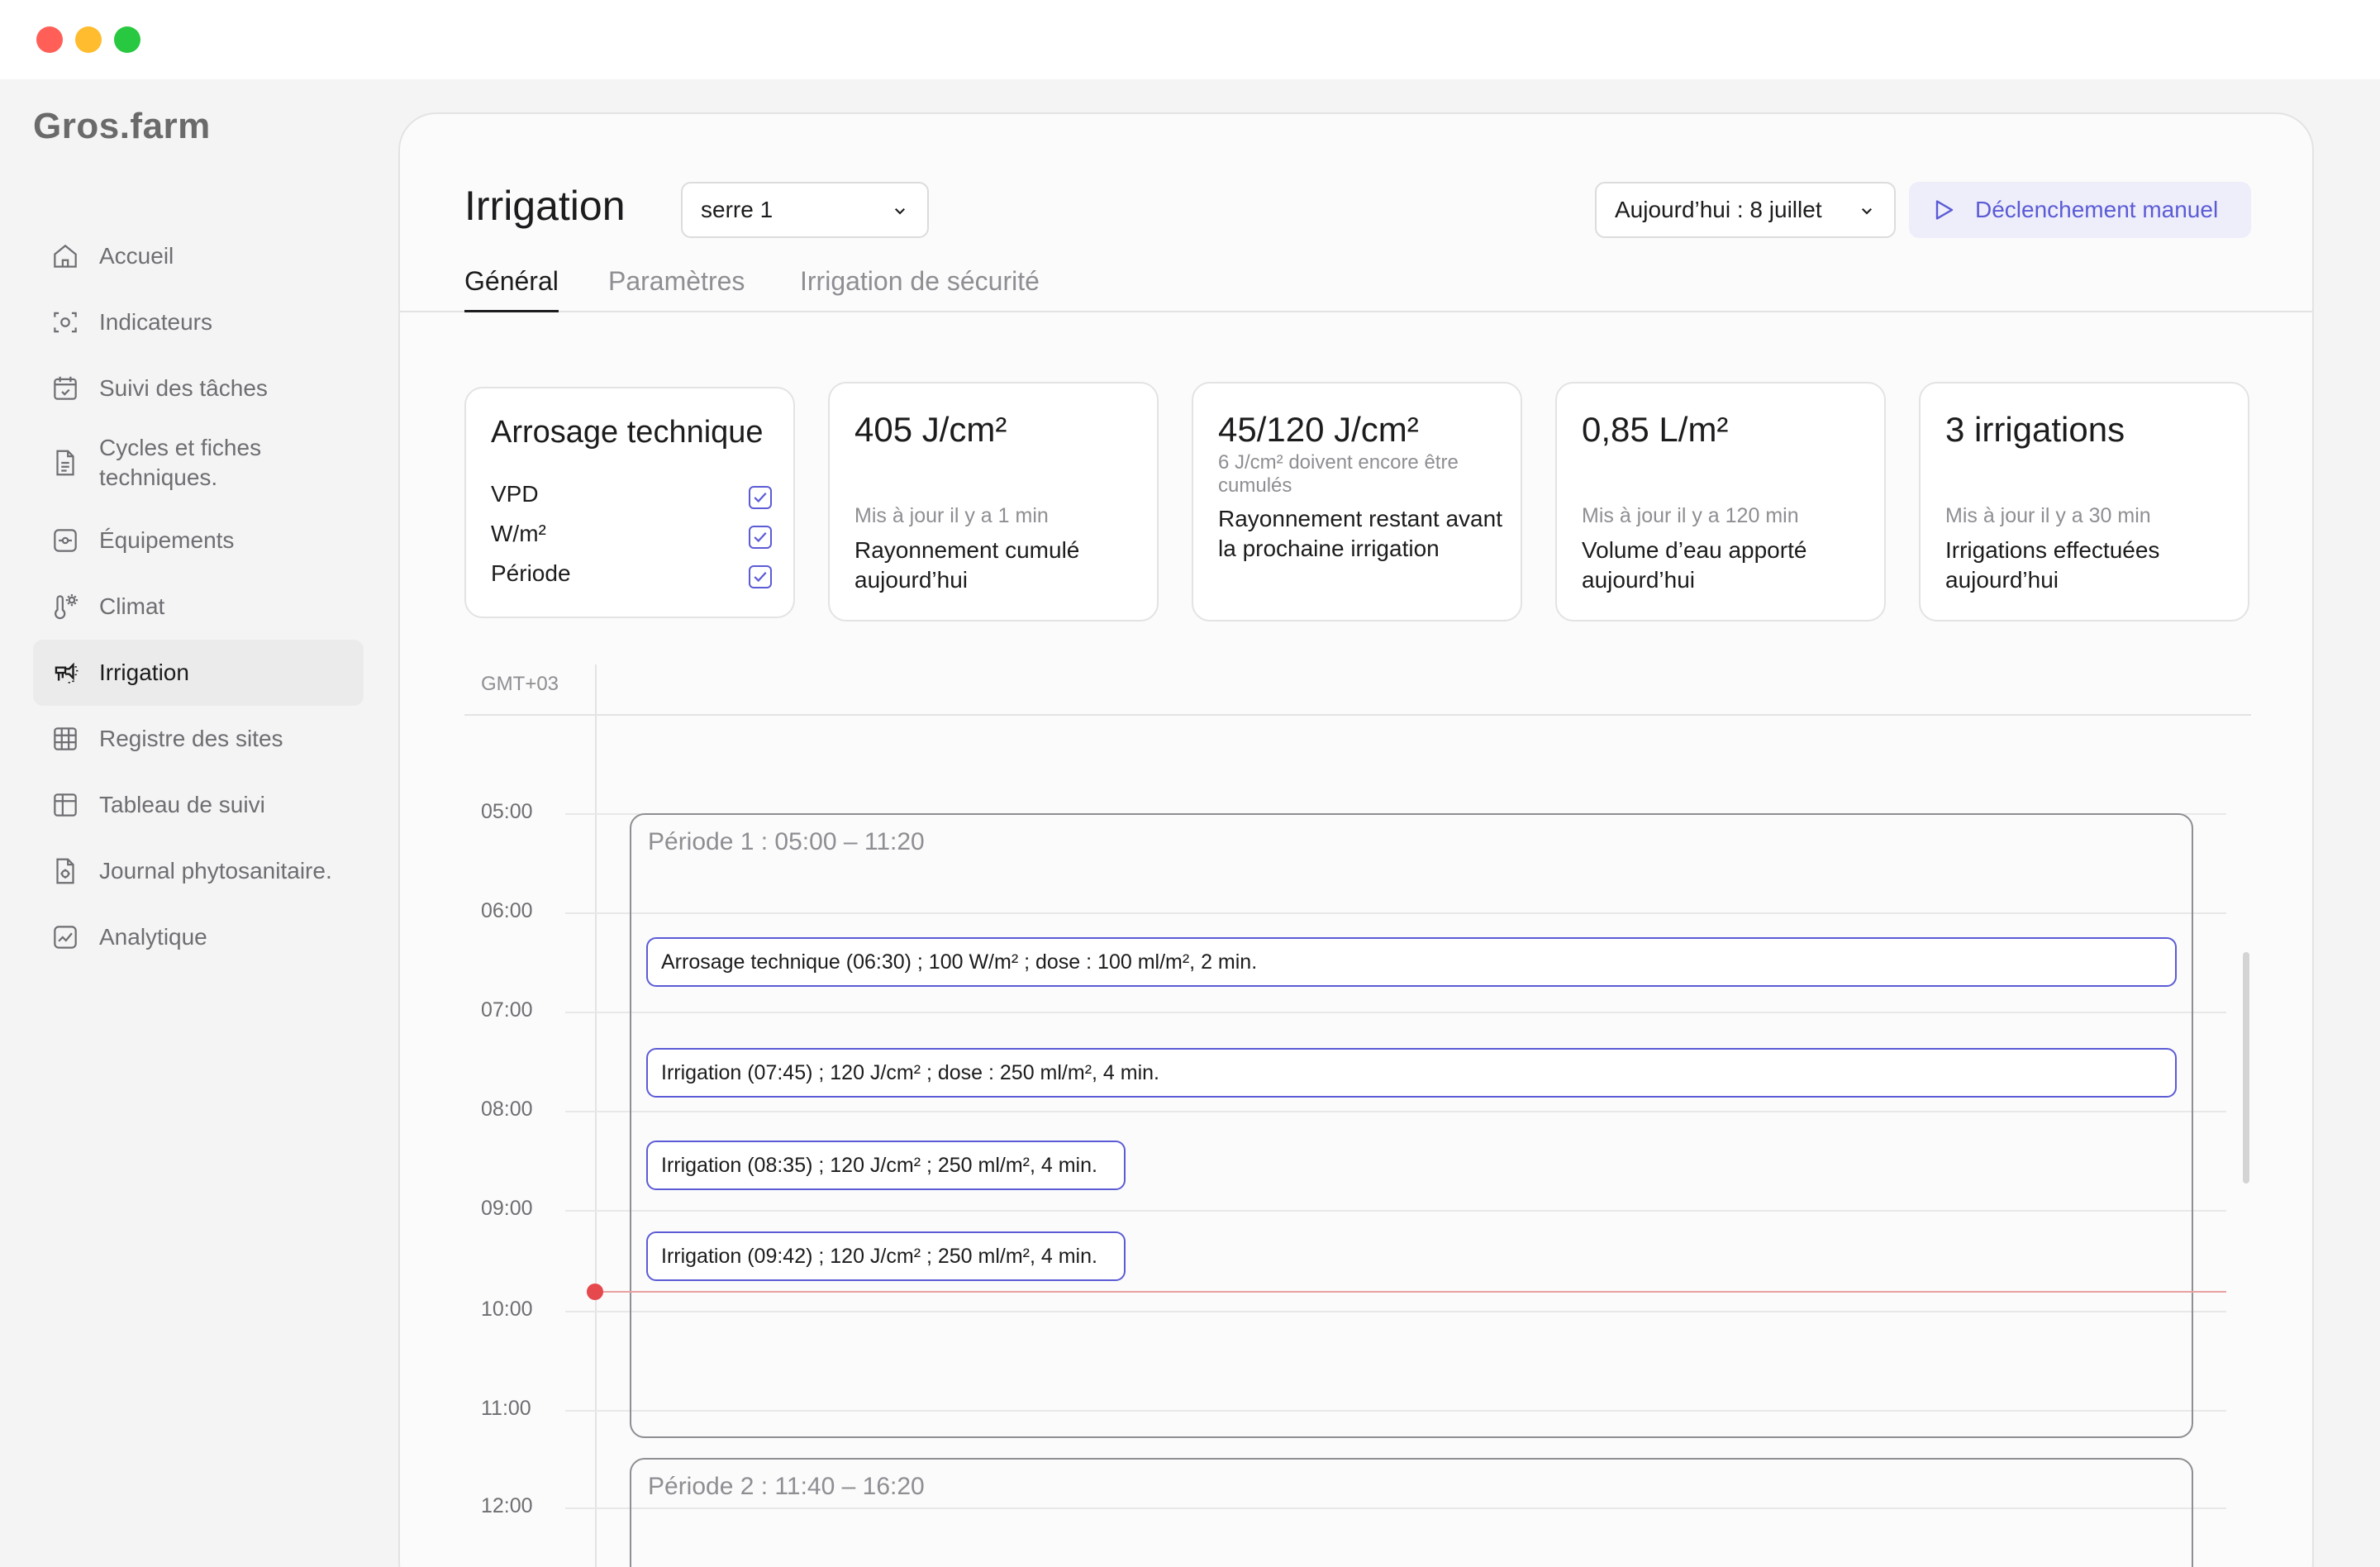 This screenshot has height=1567, width=2380. I want to click on current-time-marker, so click(595, 1292).